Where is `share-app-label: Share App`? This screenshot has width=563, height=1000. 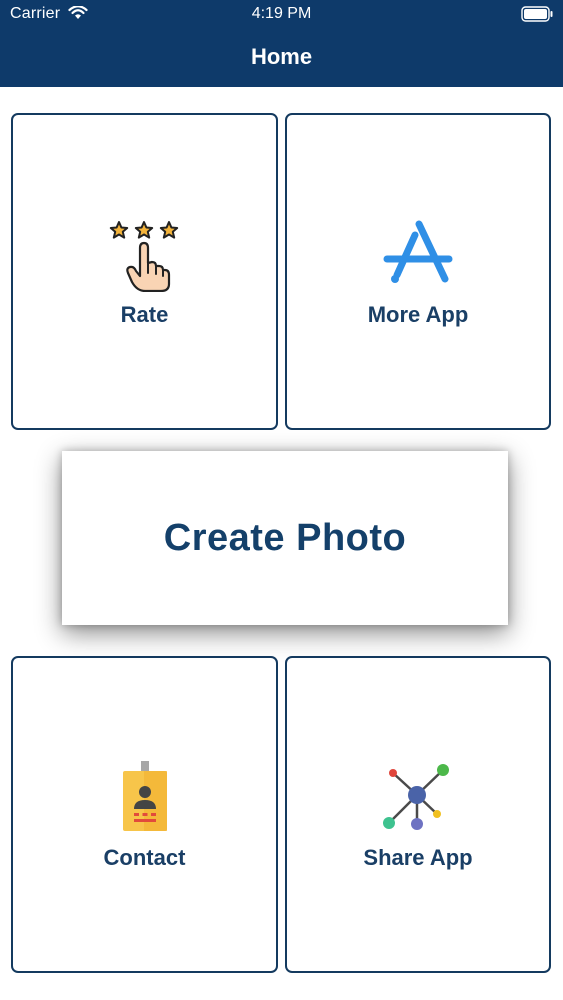 share-app-label: Share App is located at coordinates (418, 857).